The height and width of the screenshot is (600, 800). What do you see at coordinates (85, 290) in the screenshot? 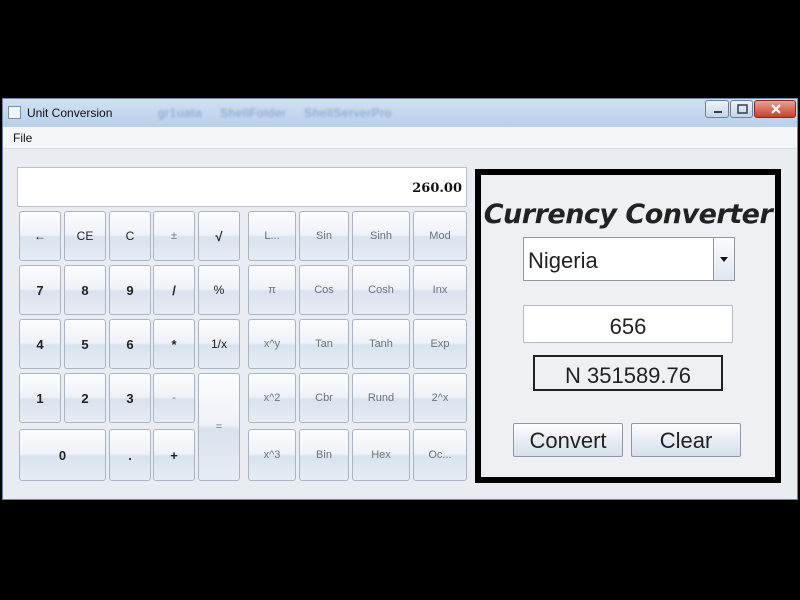
I see `digit-8-key: 8` at bounding box center [85, 290].